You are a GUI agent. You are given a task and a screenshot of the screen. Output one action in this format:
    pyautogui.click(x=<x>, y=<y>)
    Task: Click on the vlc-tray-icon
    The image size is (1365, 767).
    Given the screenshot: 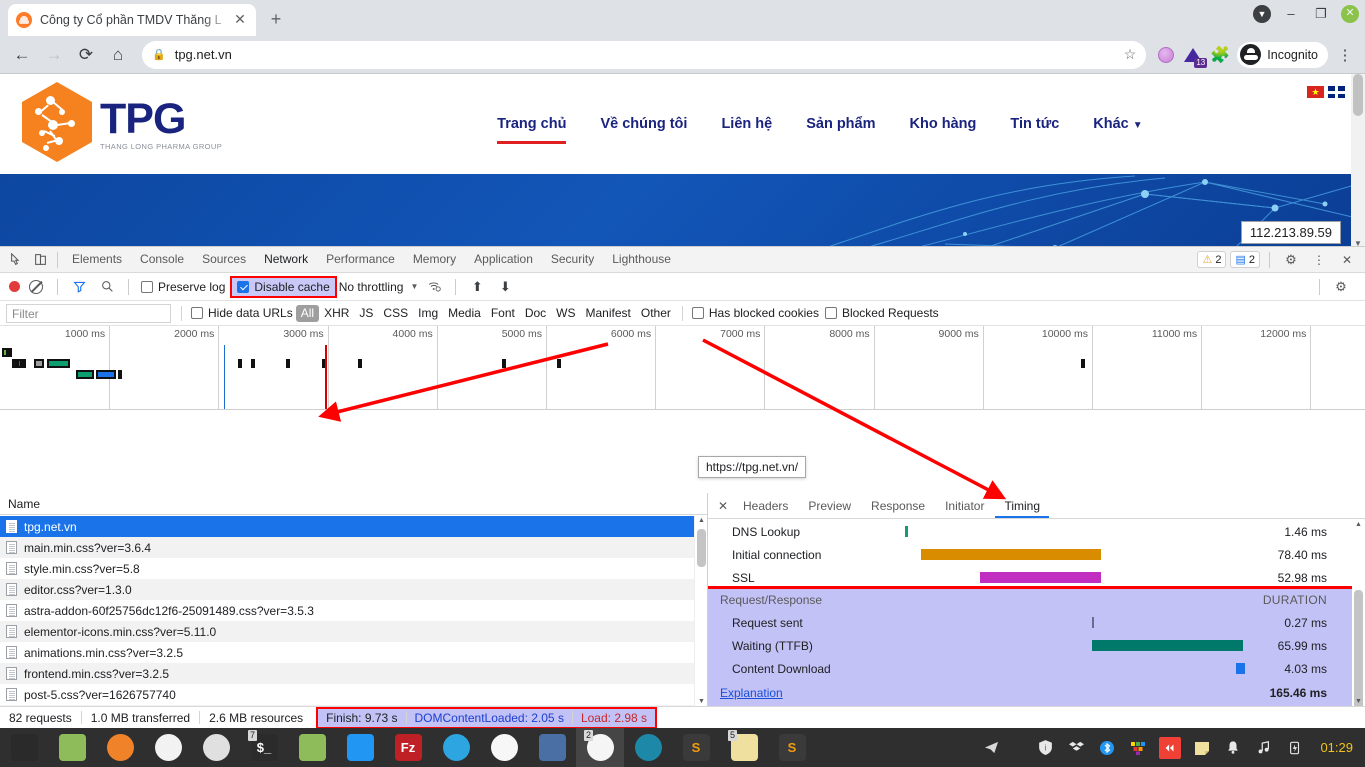 What is the action you would take?
    pyautogui.click(x=1138, y=748)
    